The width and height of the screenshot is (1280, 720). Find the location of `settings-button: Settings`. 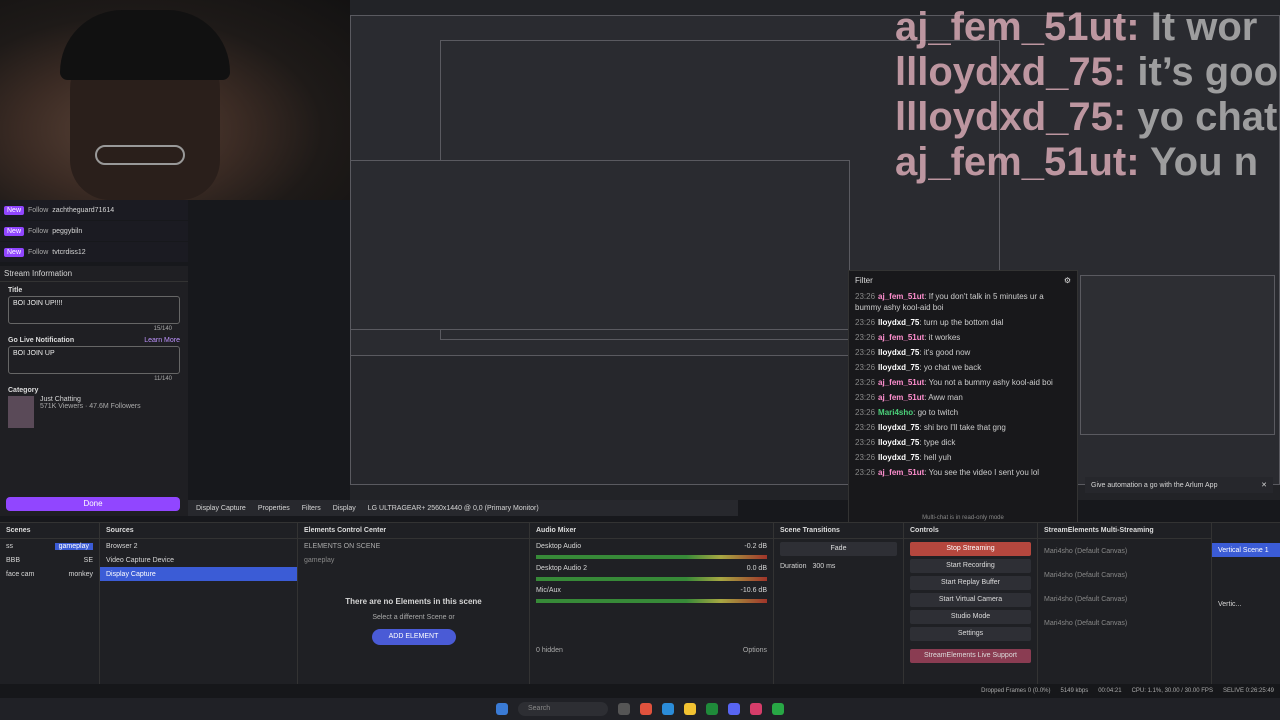

settings-button: Settings is located at coordinates (970, 634).